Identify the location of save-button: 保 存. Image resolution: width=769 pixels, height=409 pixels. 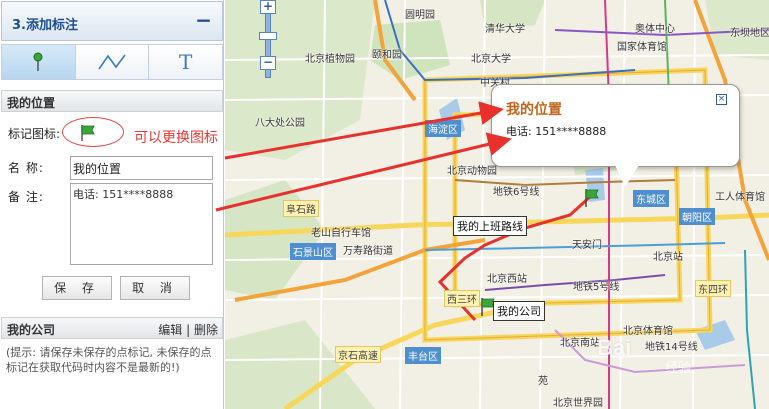
(77, 288).